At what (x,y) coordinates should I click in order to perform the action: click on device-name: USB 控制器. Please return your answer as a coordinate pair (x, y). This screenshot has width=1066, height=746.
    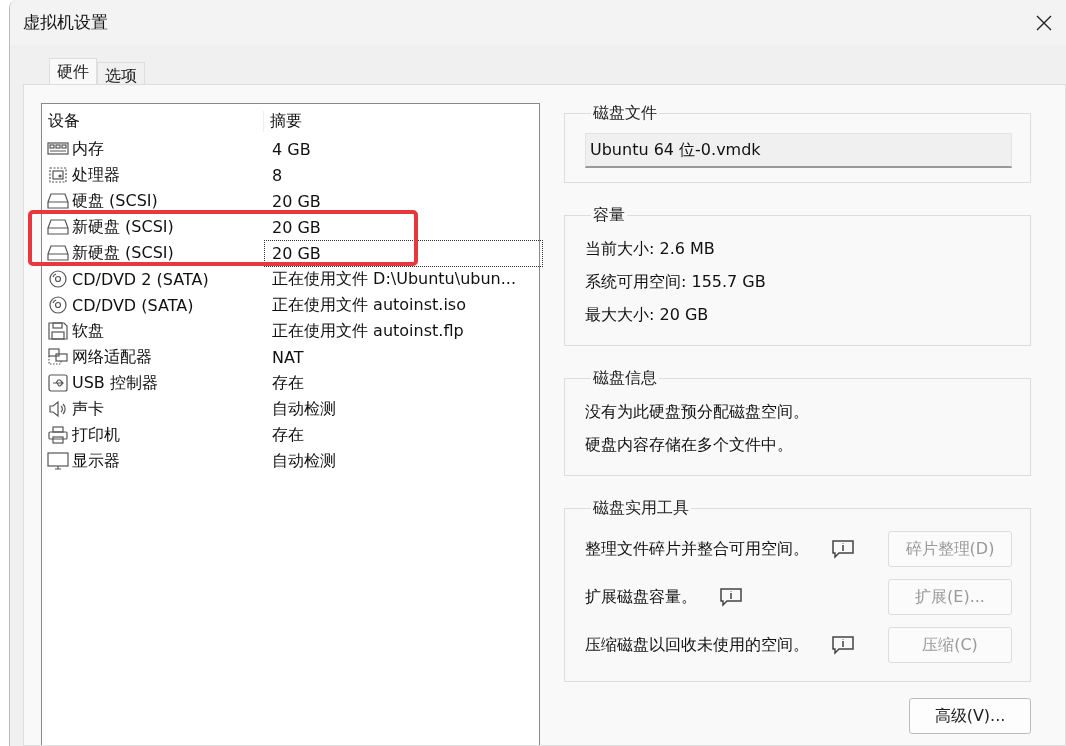
    Looking at the image, I should click on (115, 383).